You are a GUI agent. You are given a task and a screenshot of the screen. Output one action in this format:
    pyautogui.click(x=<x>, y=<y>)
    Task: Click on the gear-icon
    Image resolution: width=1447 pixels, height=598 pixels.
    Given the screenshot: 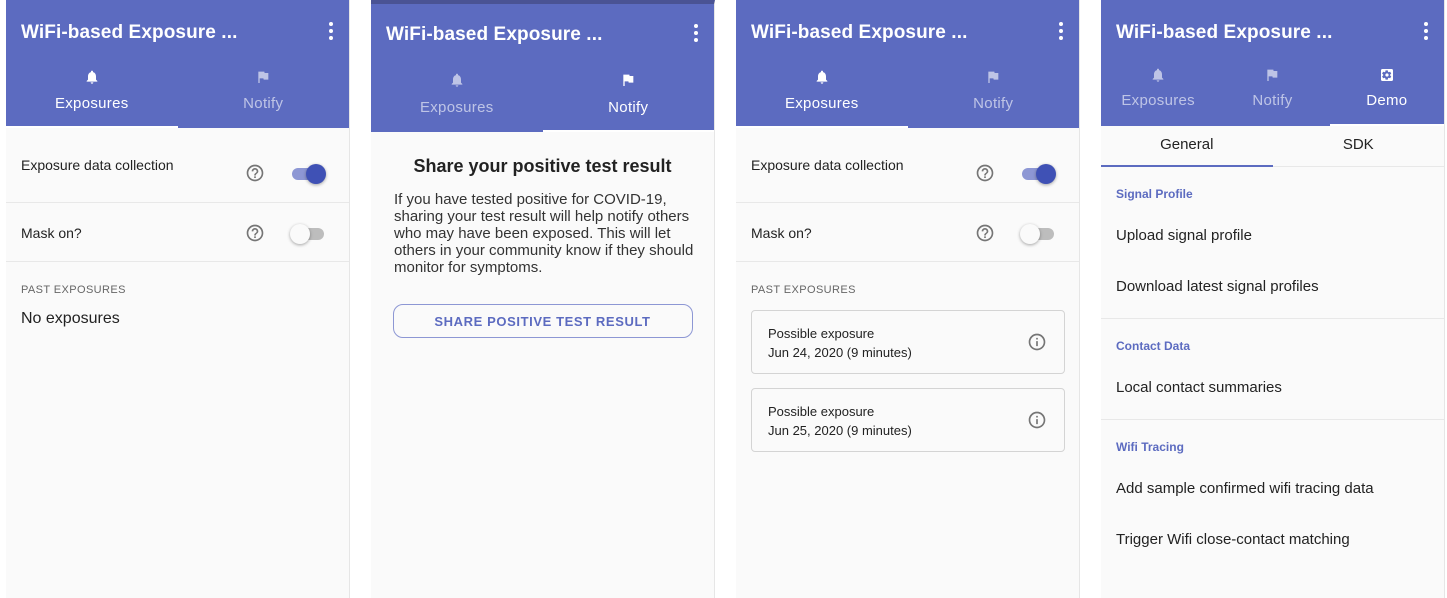 What is the action you would take?
    pyautogui.click(x=1386, y=75)
    